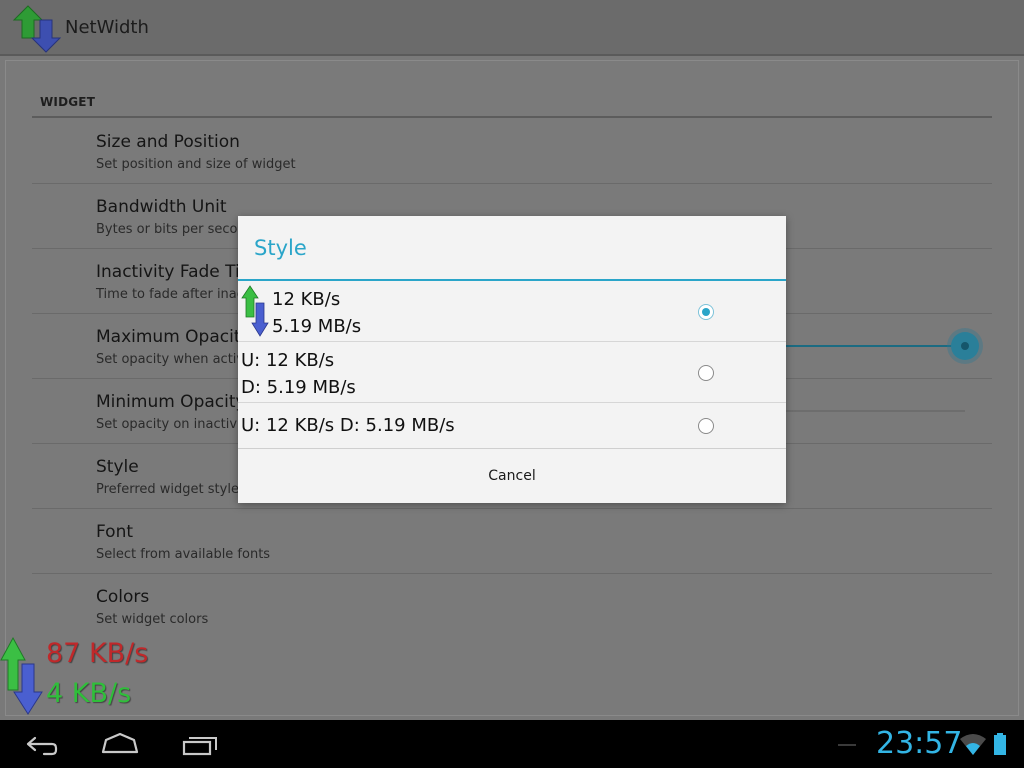 This screenshot has height=768, width=1024. What do you see at coordinates (173, 337) in the screenshot?
I see `pref-title: Maximum Opacity` at bounding box center [173, 337].